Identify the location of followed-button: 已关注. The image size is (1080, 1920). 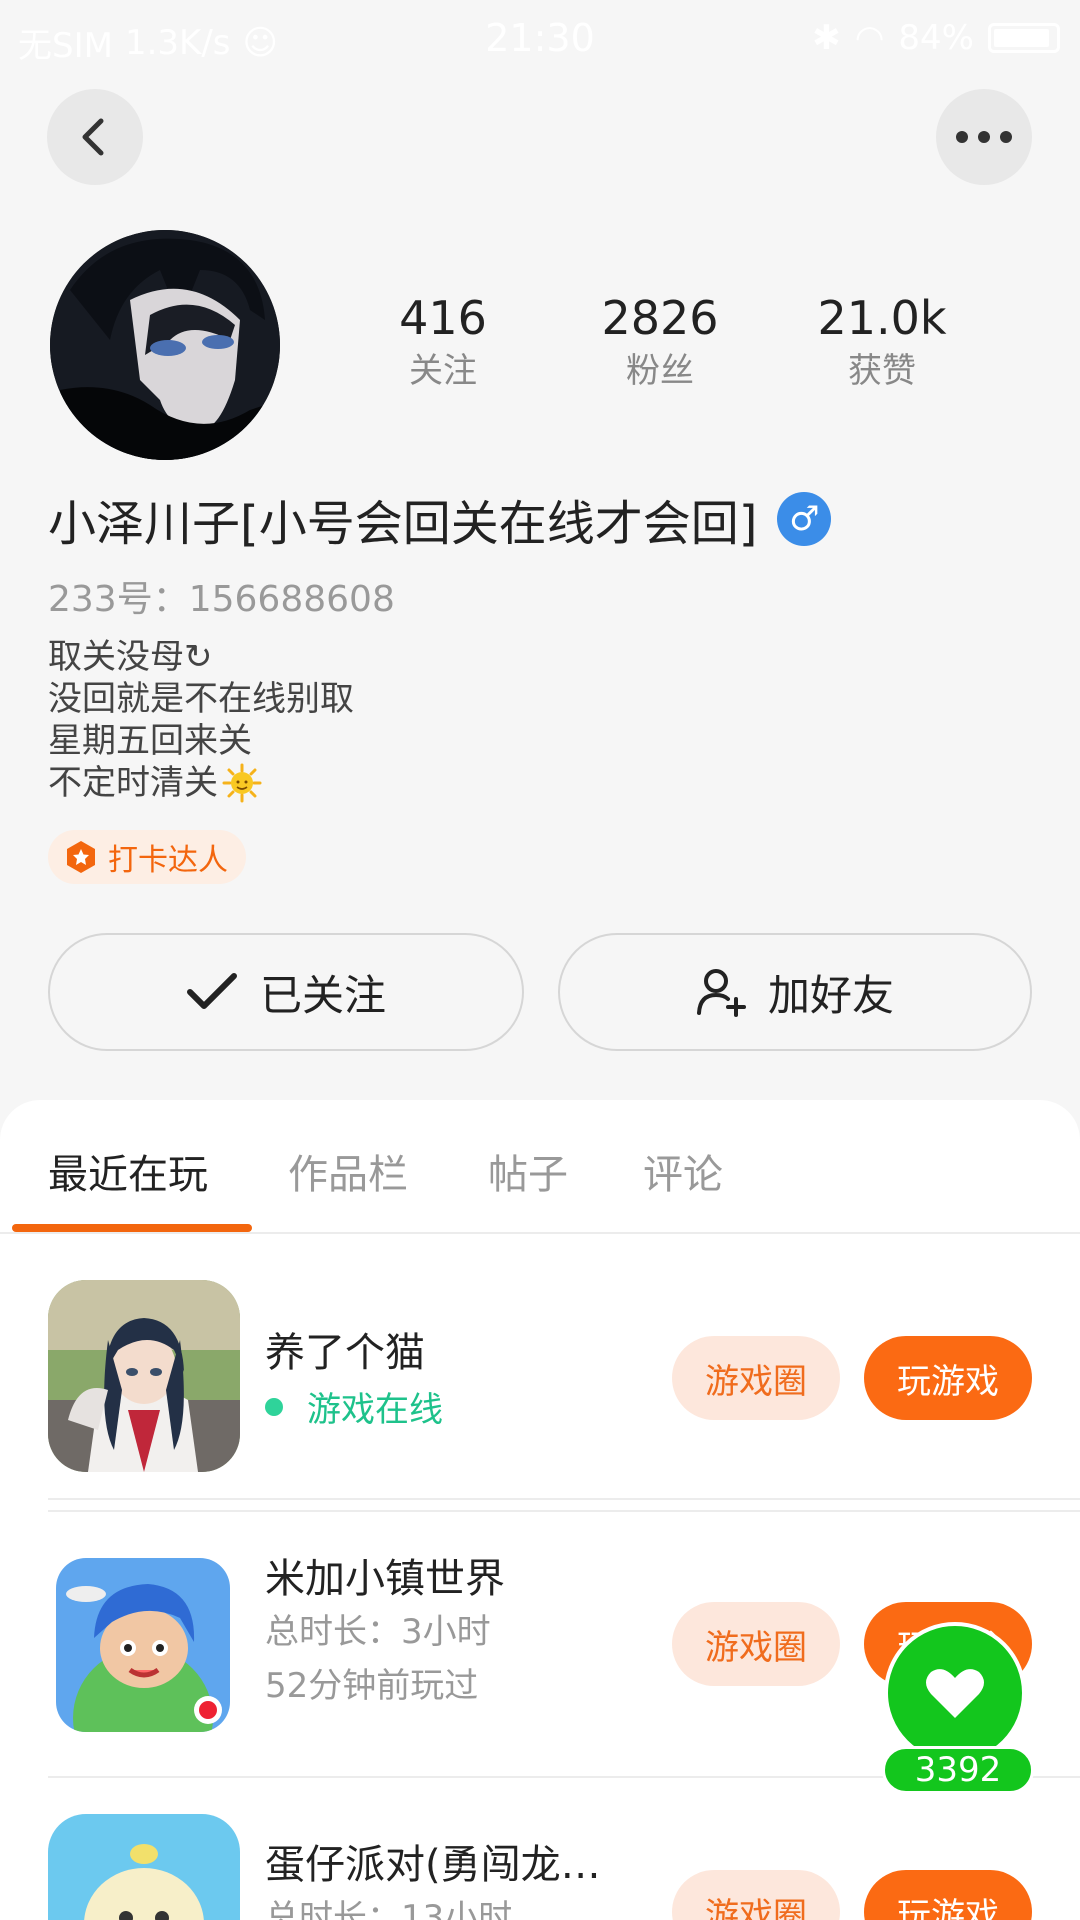
(286, 992).